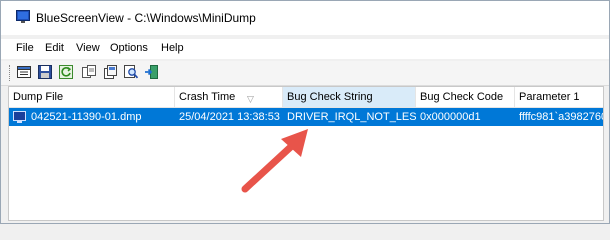 The height and width of the screenshot is (240, 610). I want to click on column-header-bug-check-code: Bug Check Code, so click(465, 97).